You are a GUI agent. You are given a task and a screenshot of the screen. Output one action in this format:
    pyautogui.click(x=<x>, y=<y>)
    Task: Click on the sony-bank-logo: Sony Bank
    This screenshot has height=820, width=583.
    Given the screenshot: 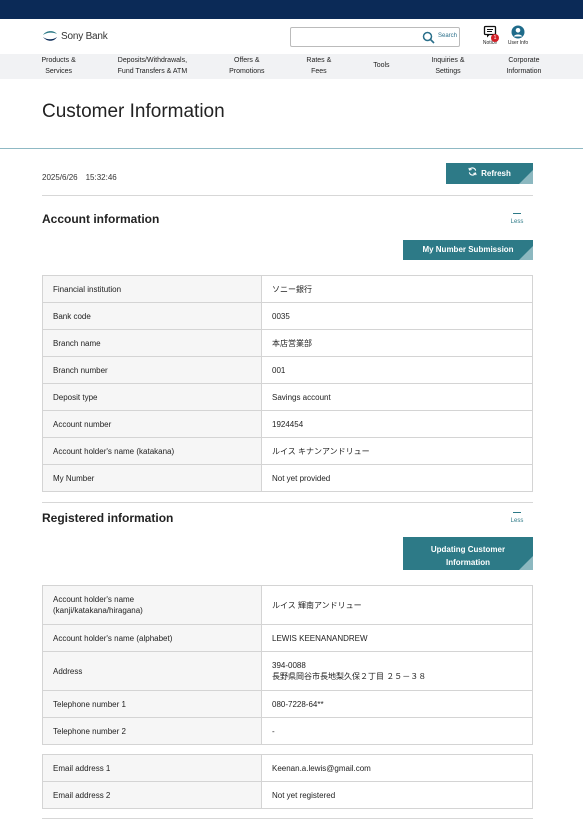 What is the action you would take?
    pyautogui.click(x=75, y=36)
    